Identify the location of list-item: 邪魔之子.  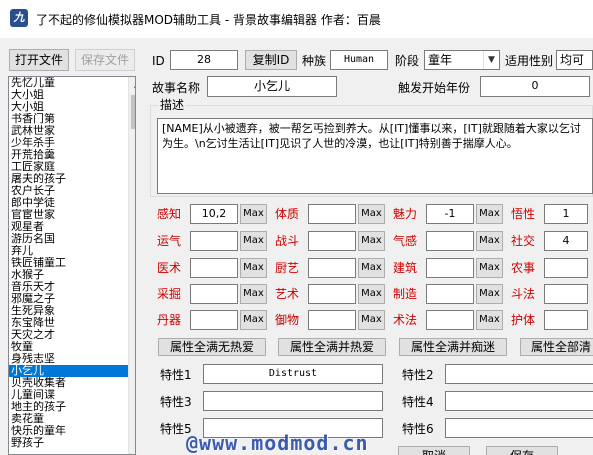
(72, 299).